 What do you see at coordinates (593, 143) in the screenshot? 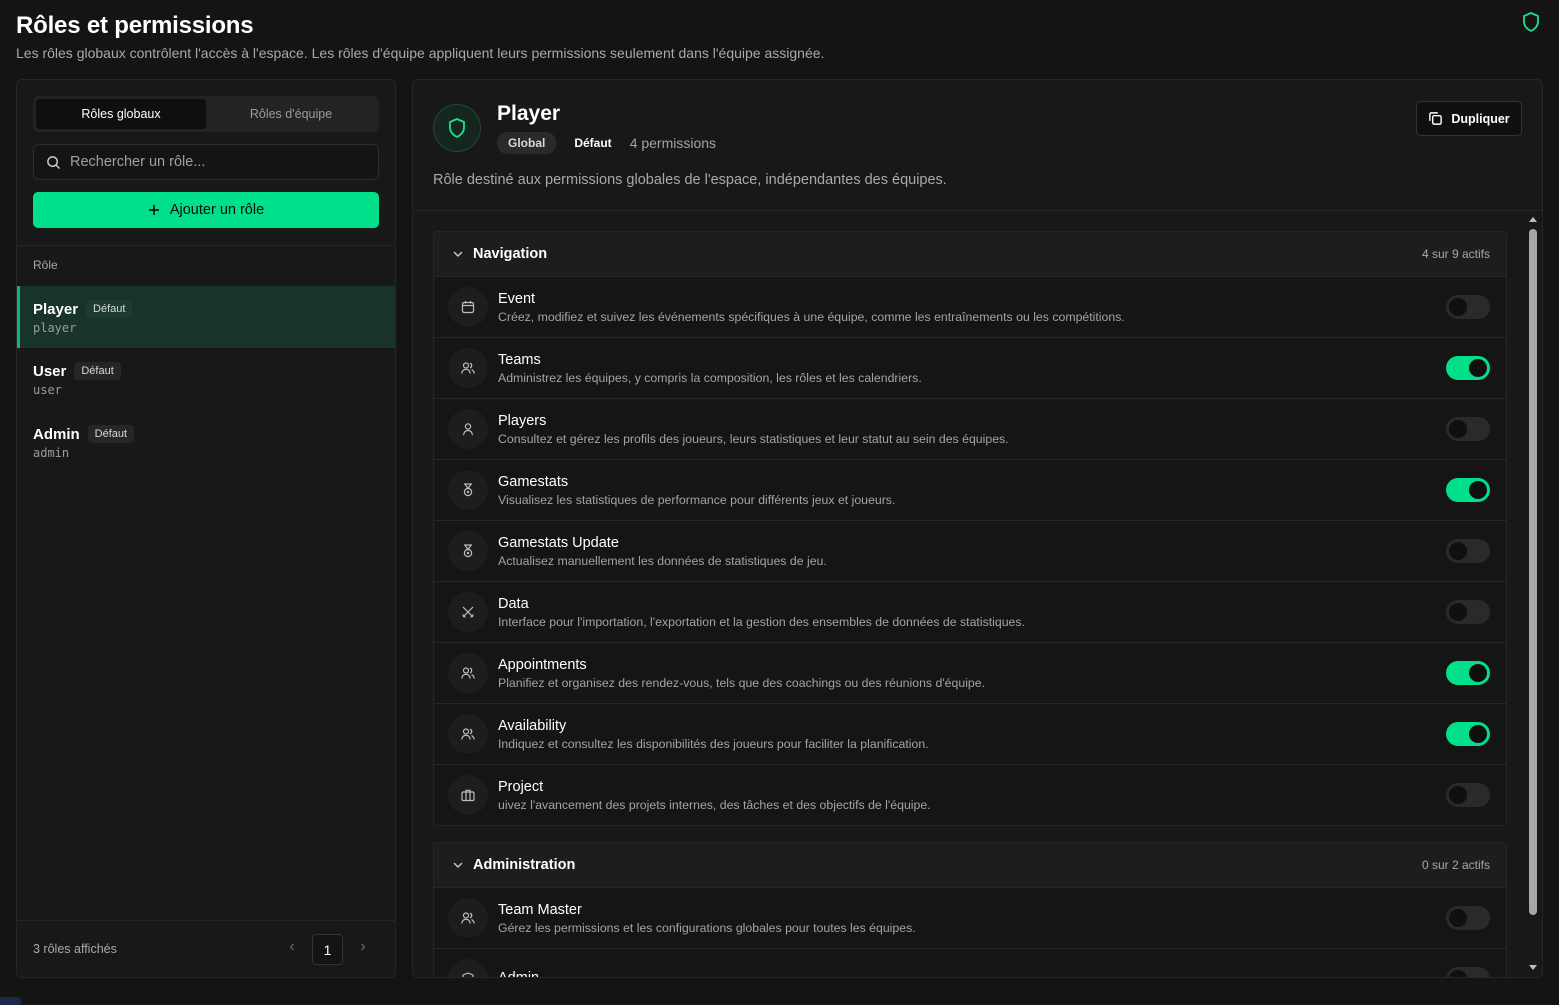
I see `default-tag: Défaut` at bounding box center [593, 143].